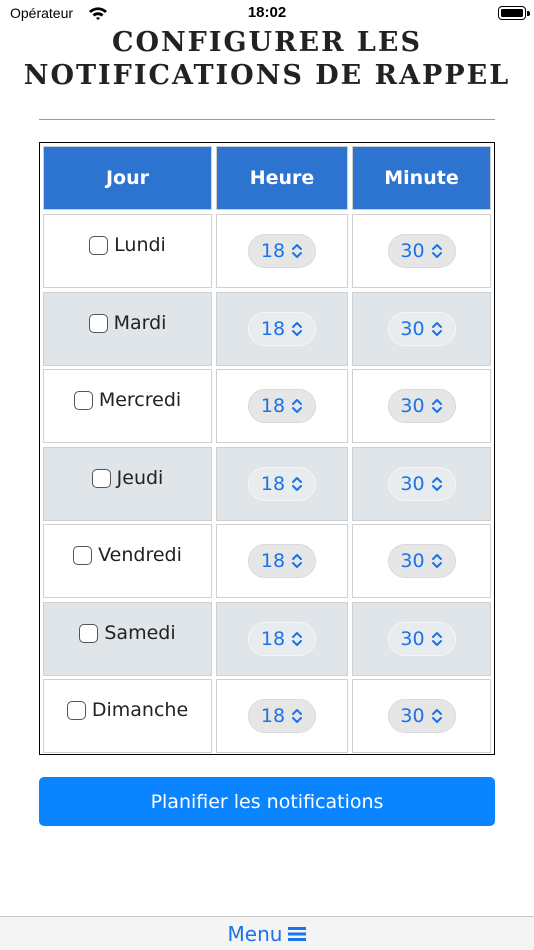 The image size is (534, 950). I want to click on day-label: Dimanche, so click(140, 710).